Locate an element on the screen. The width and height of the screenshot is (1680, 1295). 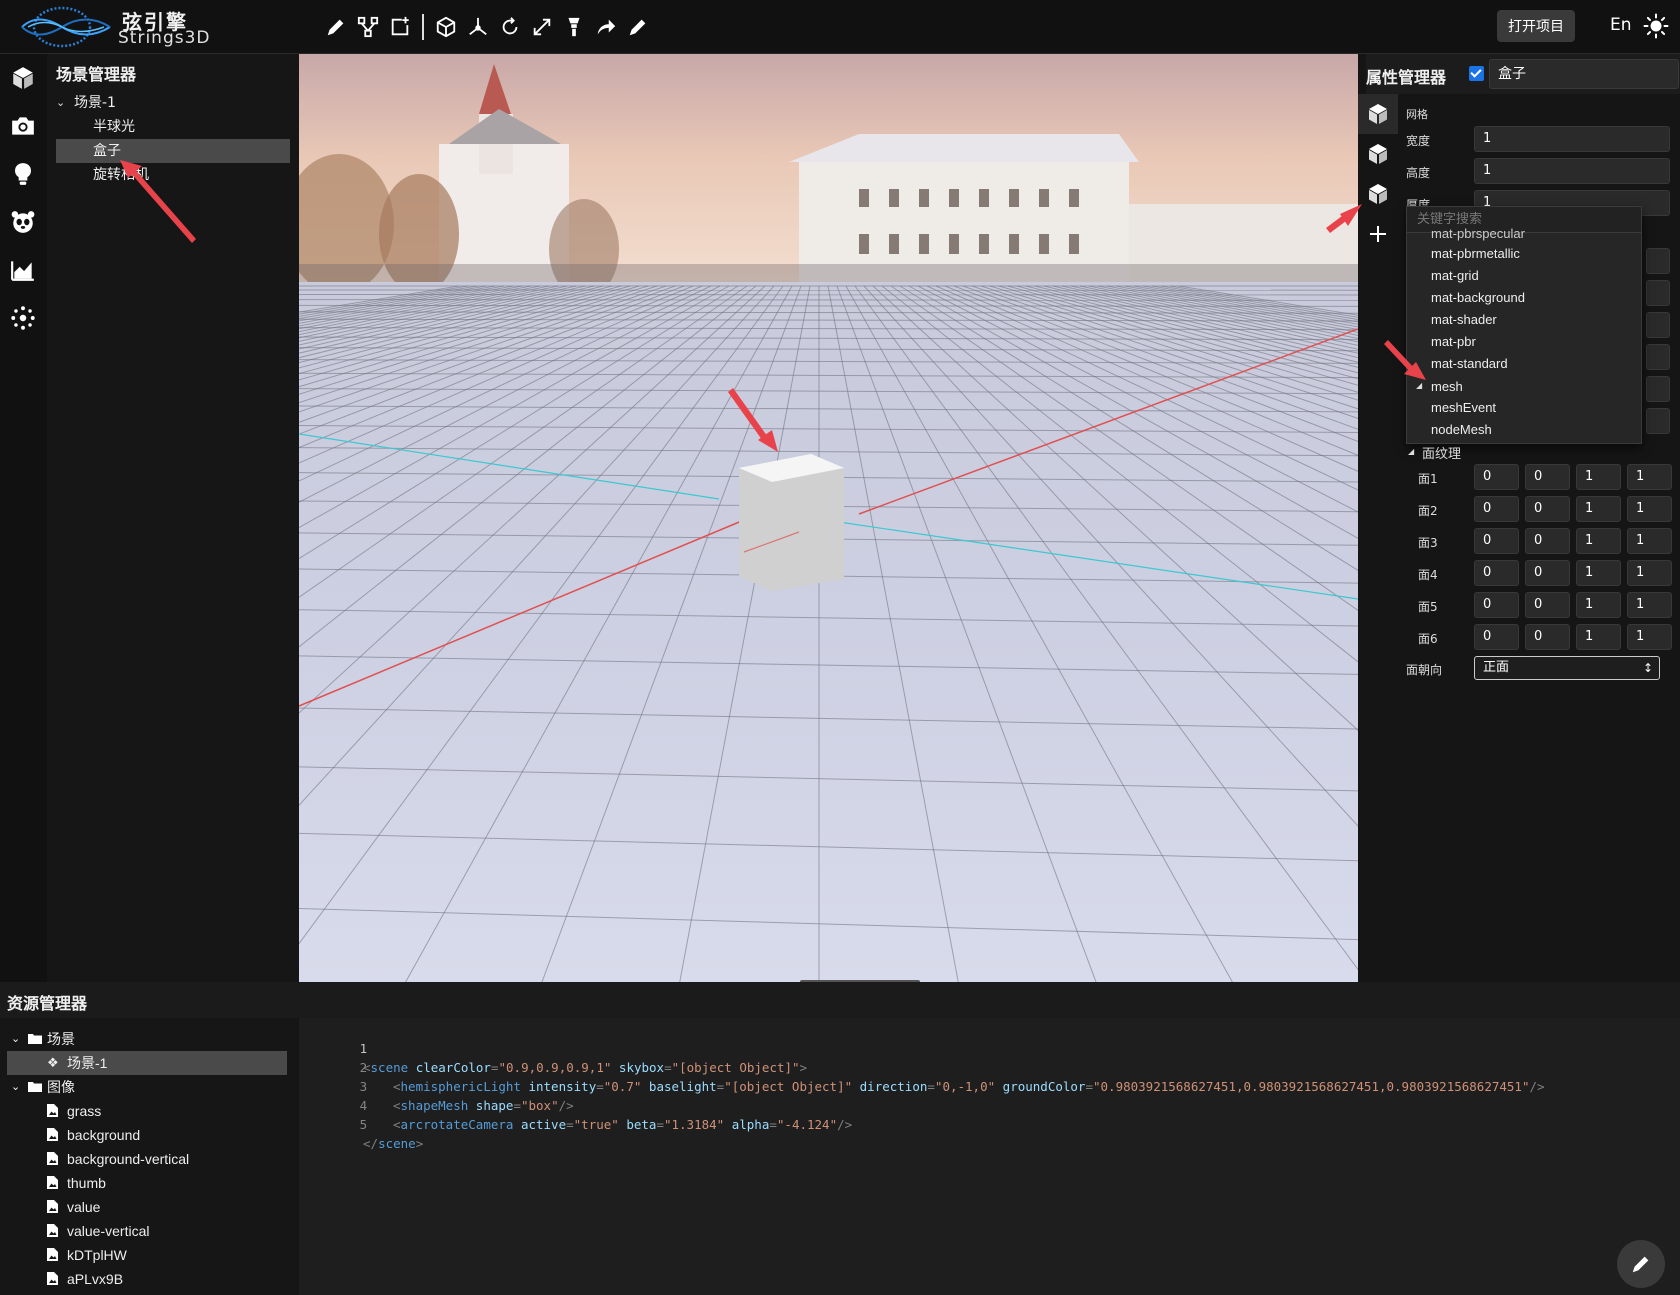
scene-item-rotate-camera: 旋转相机 is located at coordinates (171, 175).